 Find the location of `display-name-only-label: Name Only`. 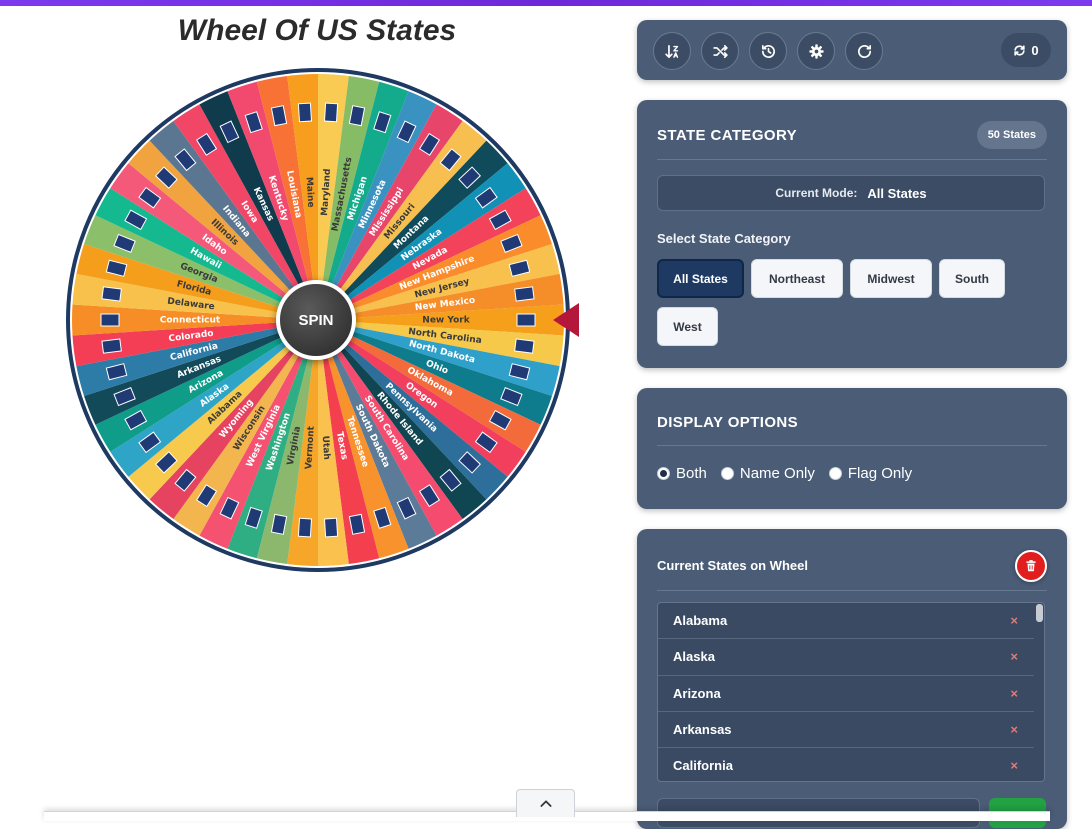

display-name-only-label: Name Only is located at coordinates (777, 473).